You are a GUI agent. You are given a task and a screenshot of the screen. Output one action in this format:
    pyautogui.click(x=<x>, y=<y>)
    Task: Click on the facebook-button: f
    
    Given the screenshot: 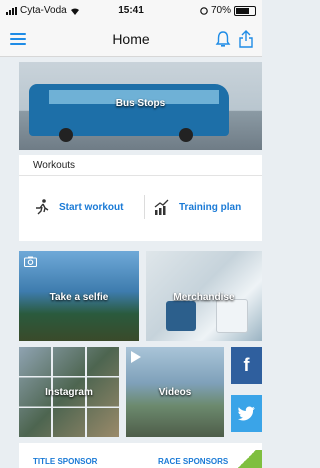 What is the action you would take?
    pyautogui.click(x=246, y=365)
    